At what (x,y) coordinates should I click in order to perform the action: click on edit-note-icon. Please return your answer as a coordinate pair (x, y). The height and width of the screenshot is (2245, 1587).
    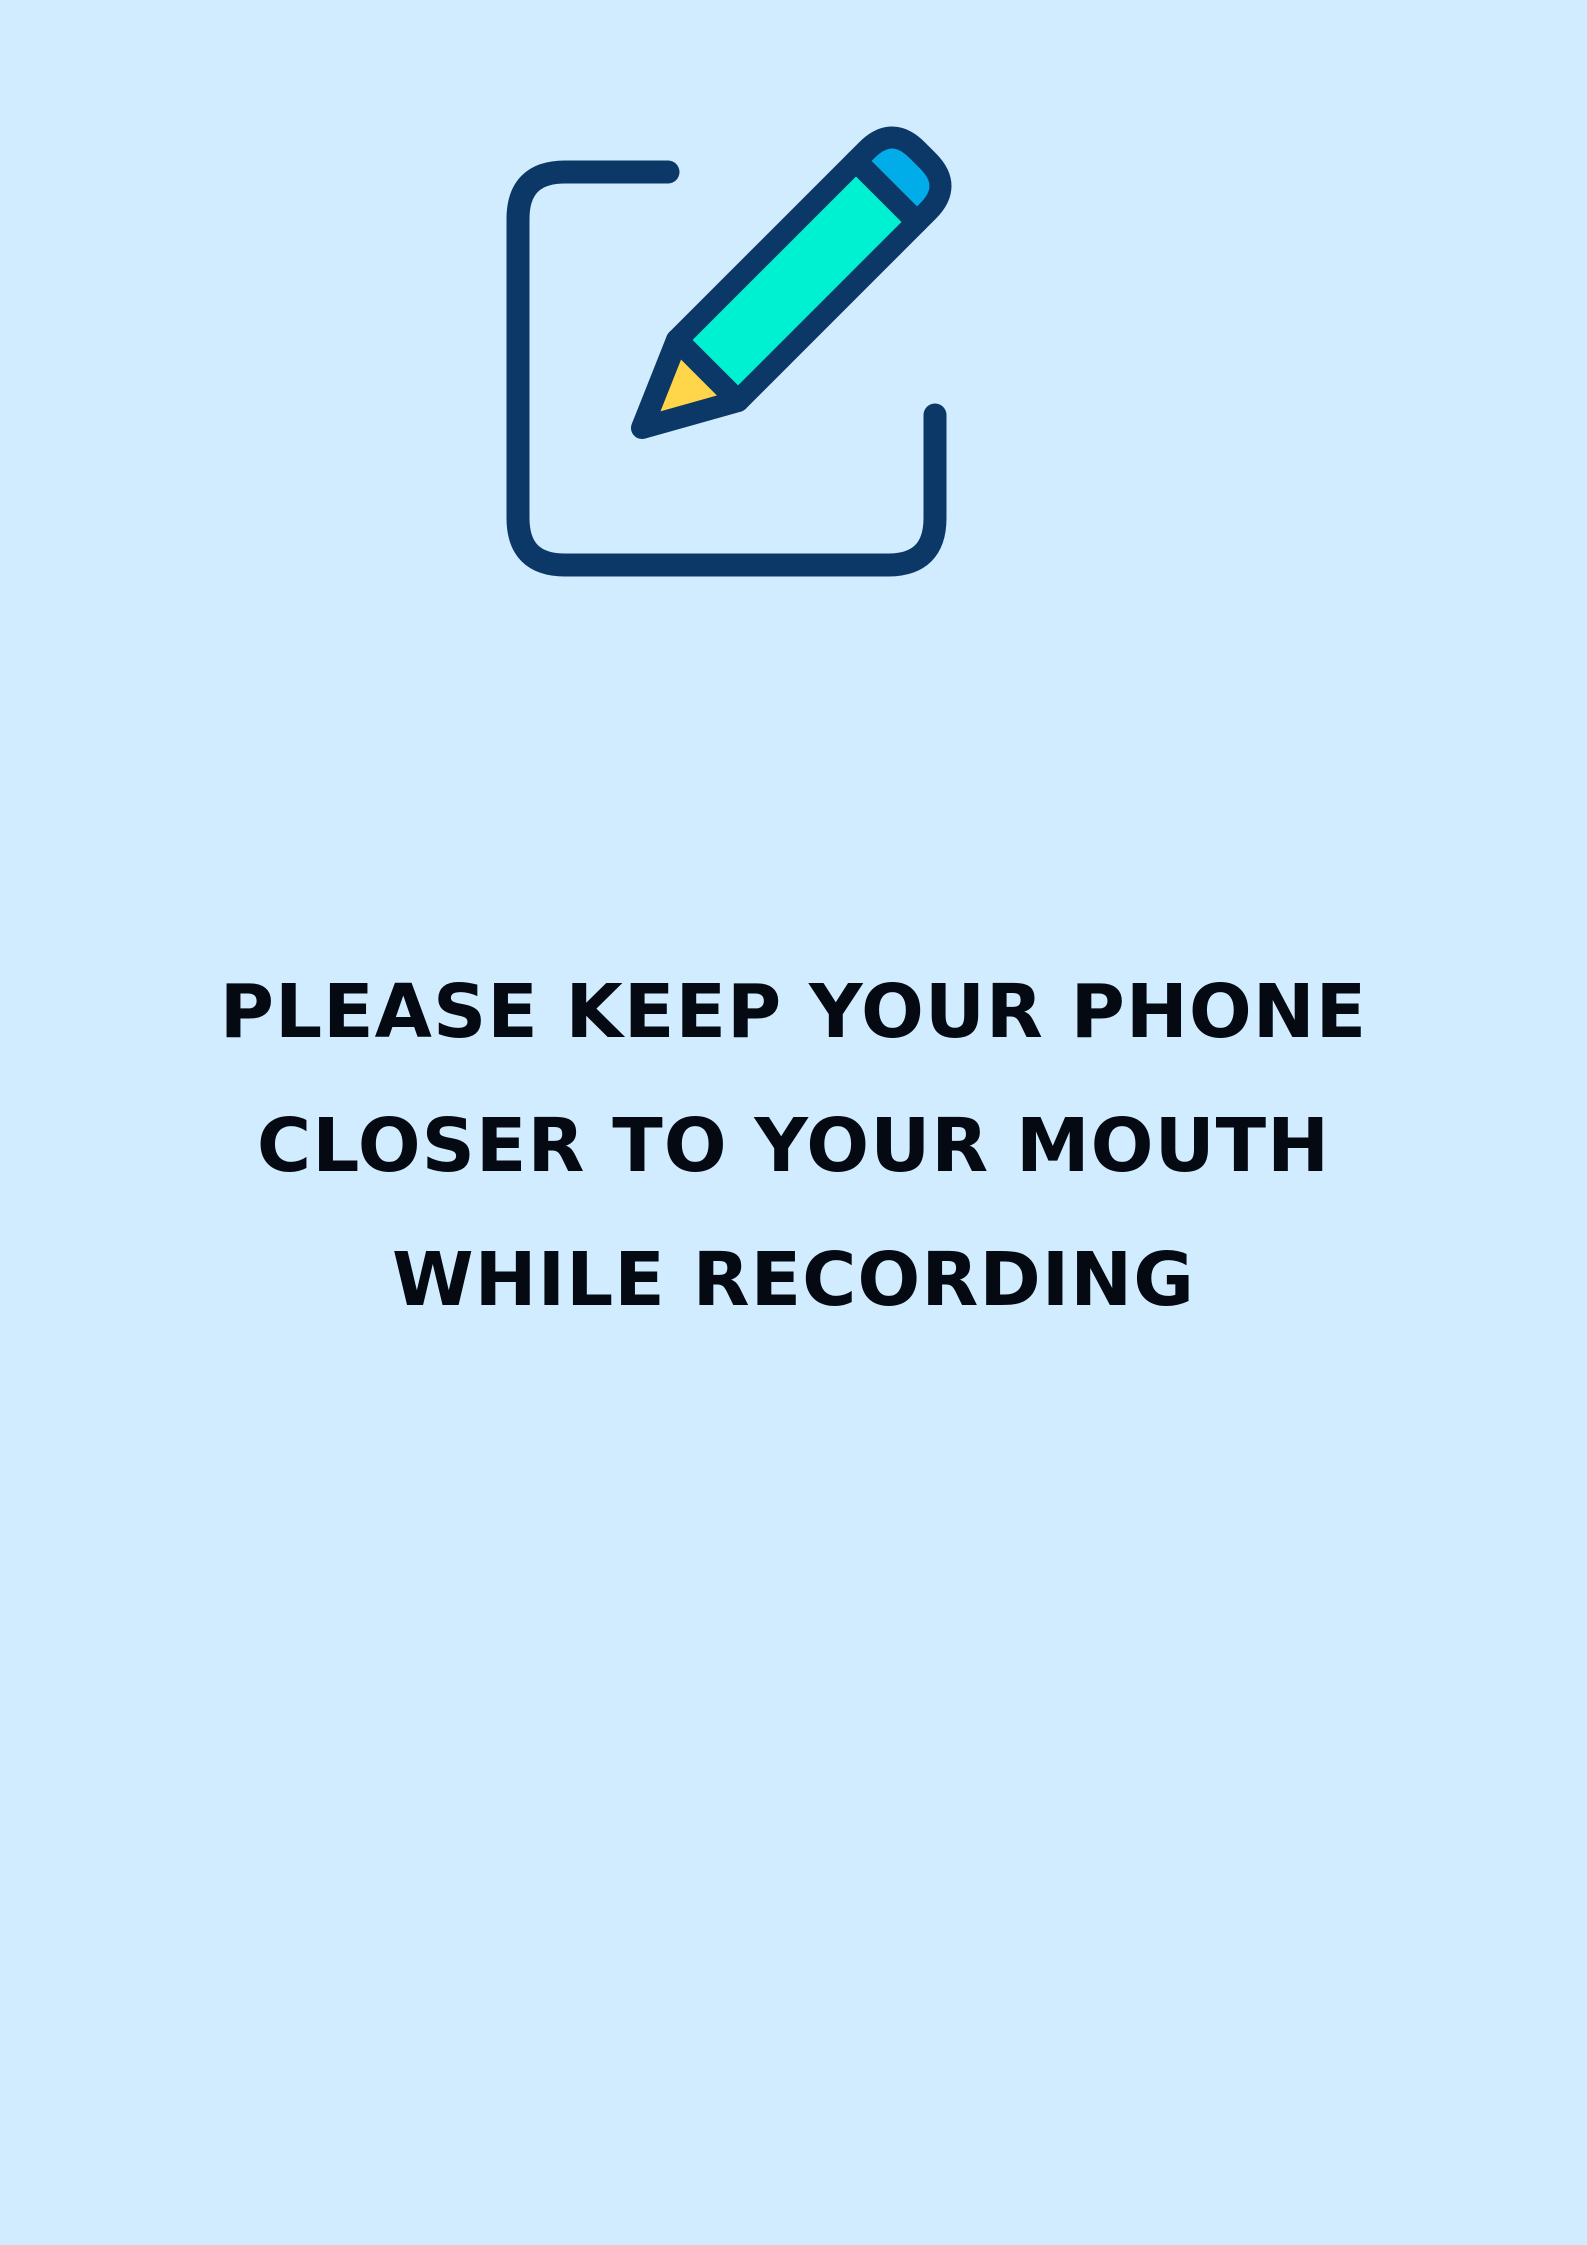
    Looking at the image, I should click on (729, 351).